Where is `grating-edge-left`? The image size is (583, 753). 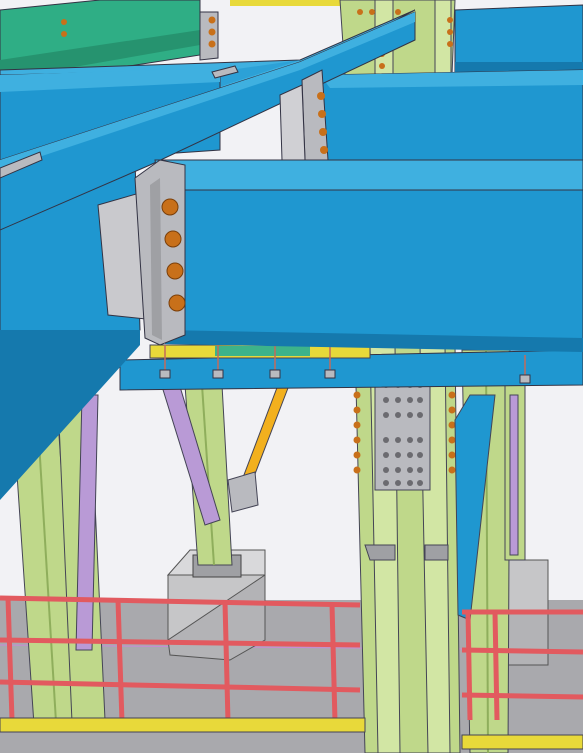
grating-edge-left is located at coordinates (183, 725).